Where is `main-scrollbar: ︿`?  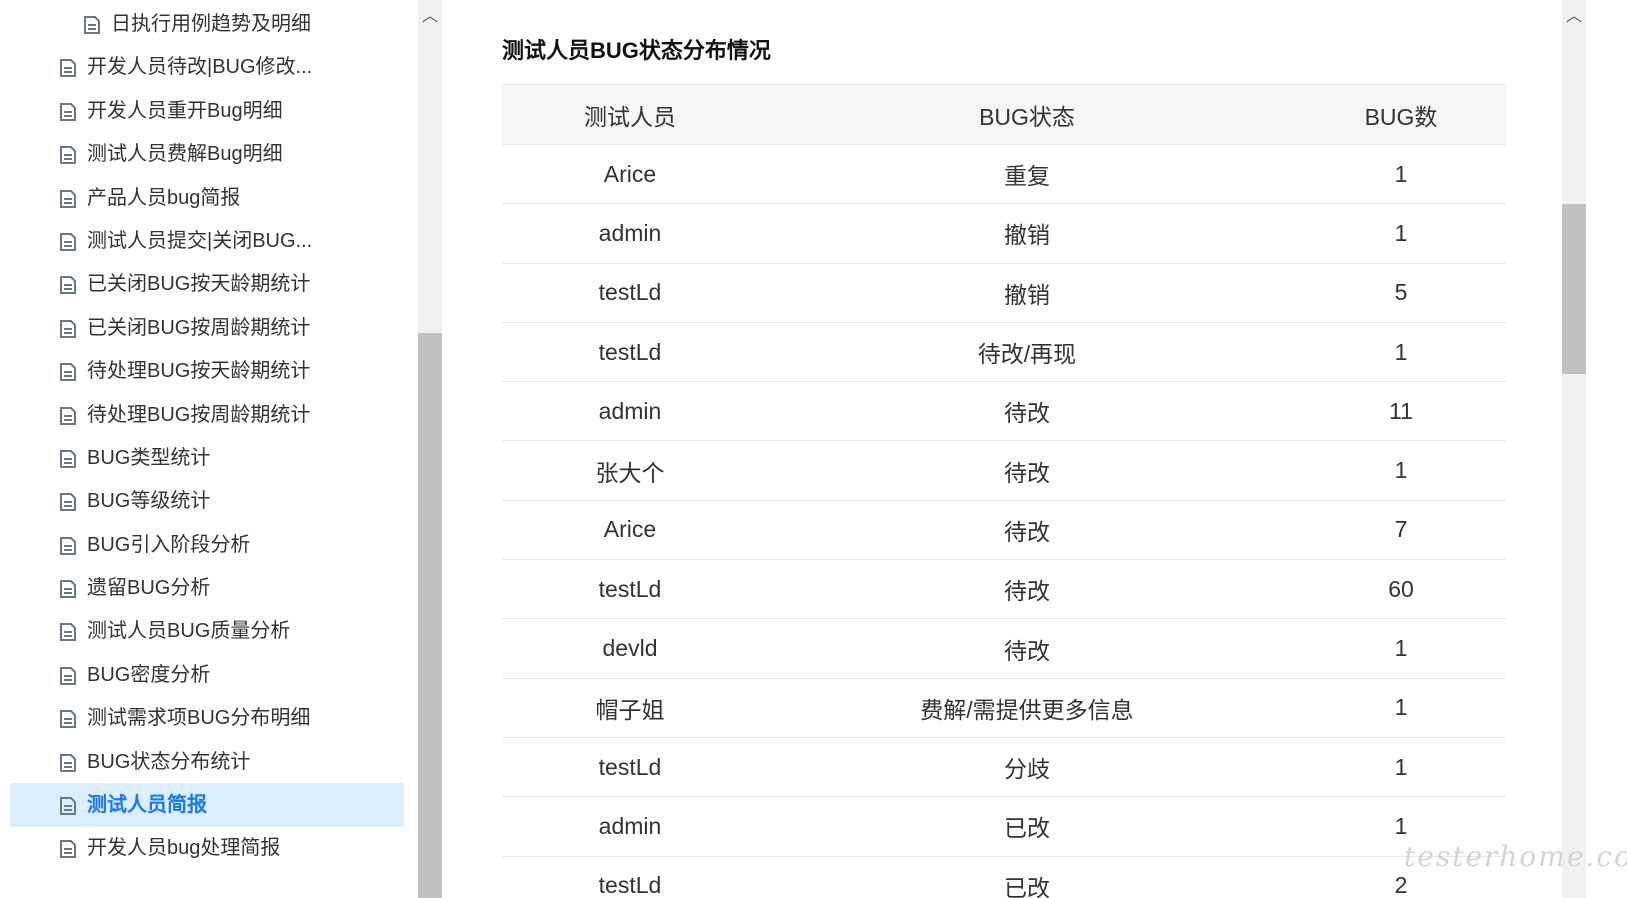 main-scrollbar: ︿ is located at coordinates (1574, 449).